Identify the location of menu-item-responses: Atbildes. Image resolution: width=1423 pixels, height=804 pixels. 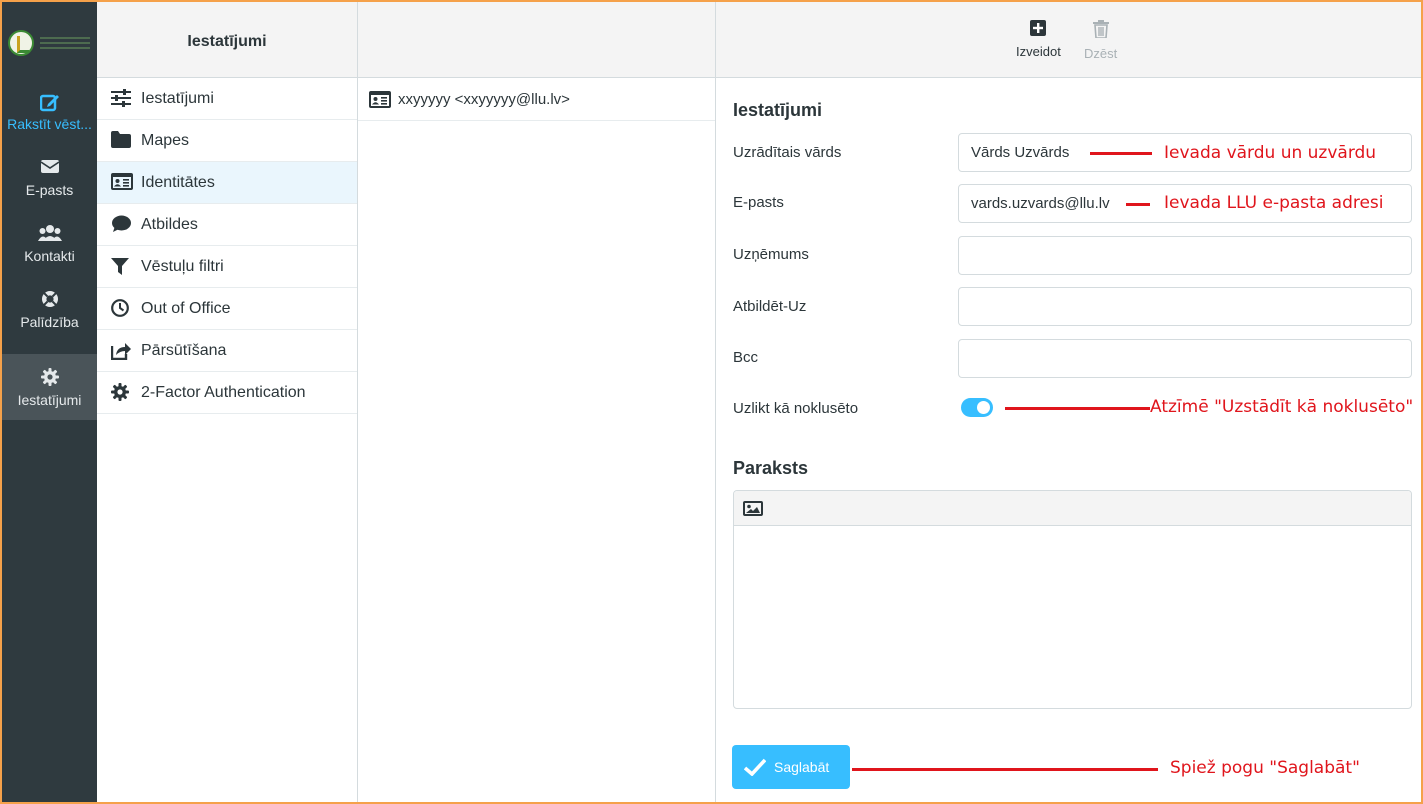
(227, 225).